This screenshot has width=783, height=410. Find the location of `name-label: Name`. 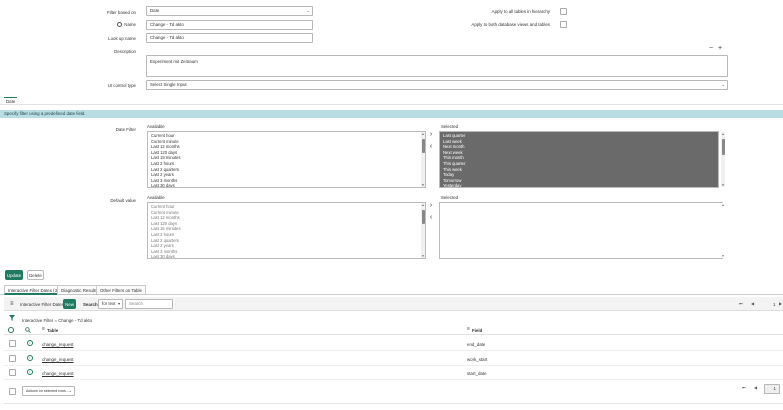

name-label: Name is located at coordinates (130, 24).